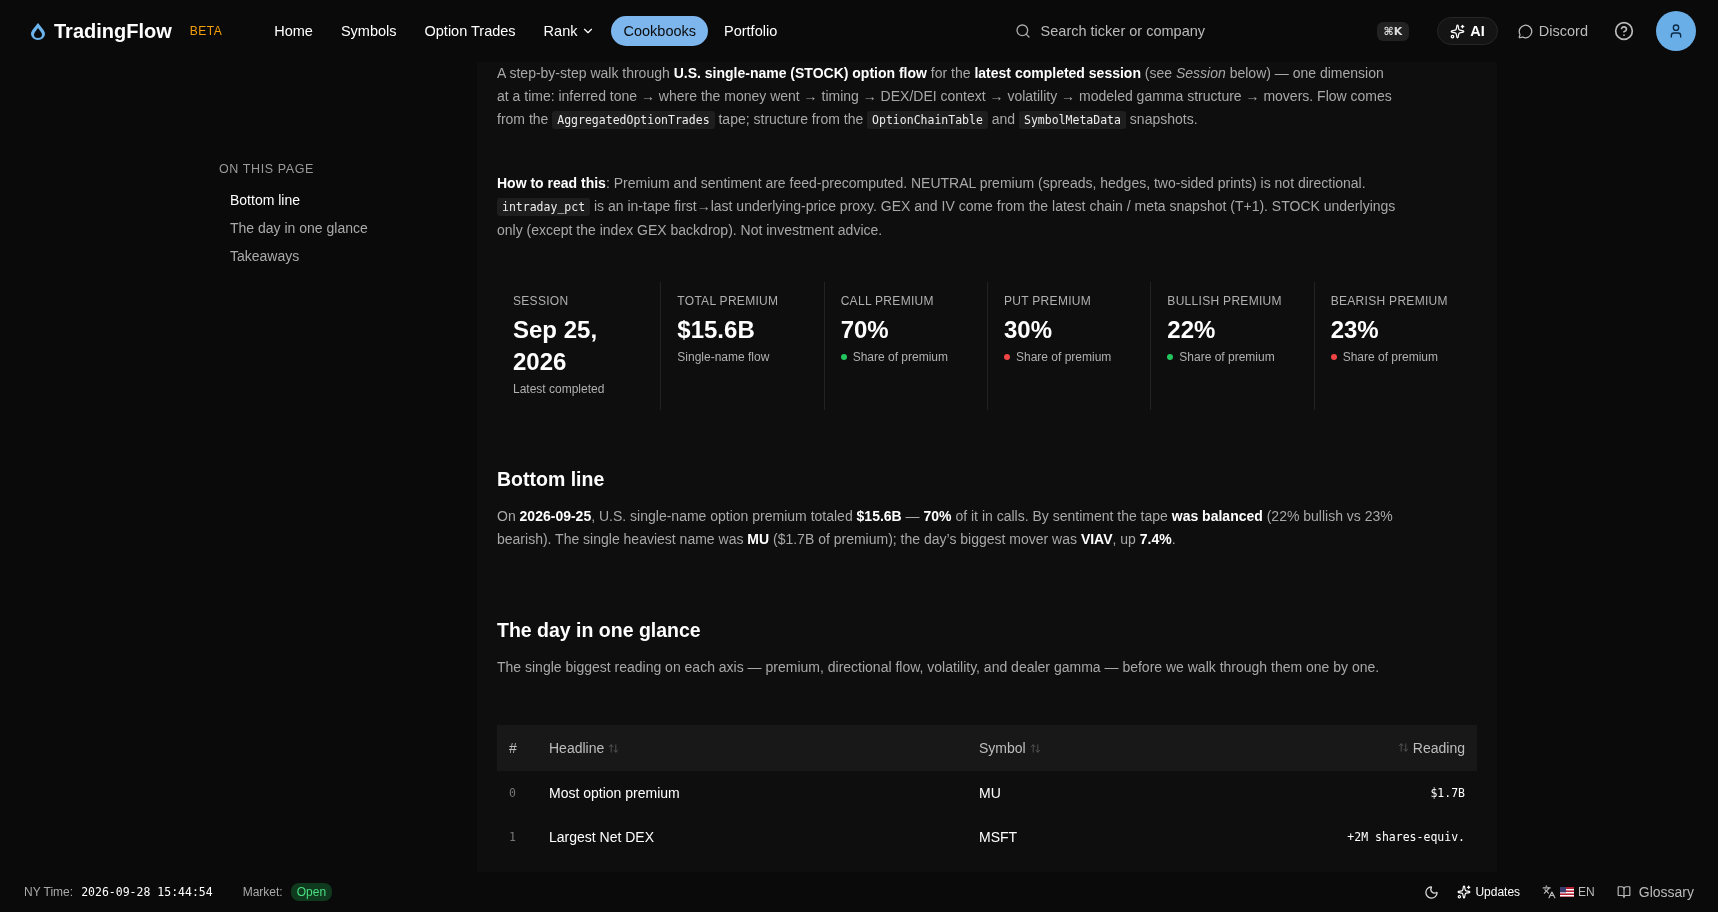 The width and height of the screenshot is (1718, 912). What do you see at coordinates (1188, 31) in the screenshot?
I see `search-field: Search ticker or company` at bounding box center [1188, 31].